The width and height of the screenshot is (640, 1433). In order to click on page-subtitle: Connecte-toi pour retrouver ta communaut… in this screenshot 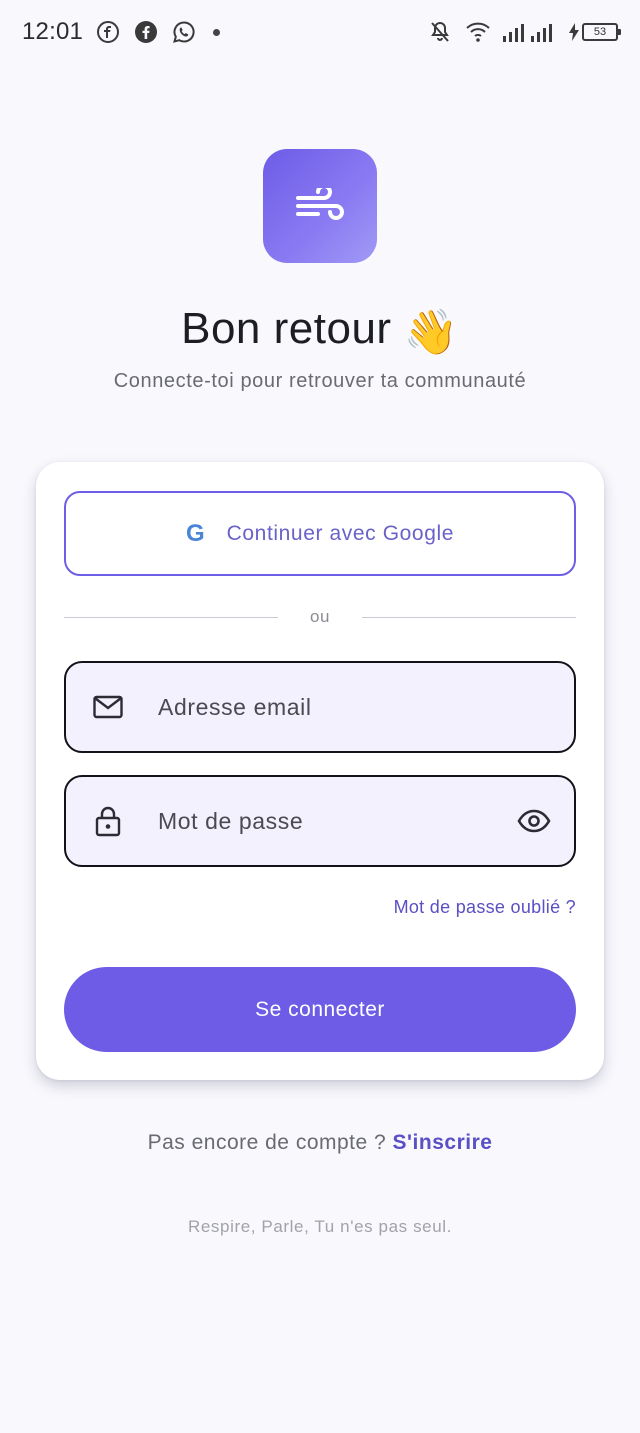, I will do `click(320, 381)`.